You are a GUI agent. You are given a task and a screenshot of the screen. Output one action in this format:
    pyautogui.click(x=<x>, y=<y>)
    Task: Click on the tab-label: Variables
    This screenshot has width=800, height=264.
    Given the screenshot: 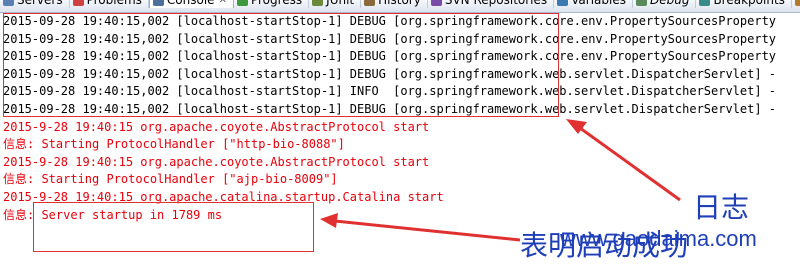 What is the action you would take?
    pyautogui.click(x=598, y=3)
    